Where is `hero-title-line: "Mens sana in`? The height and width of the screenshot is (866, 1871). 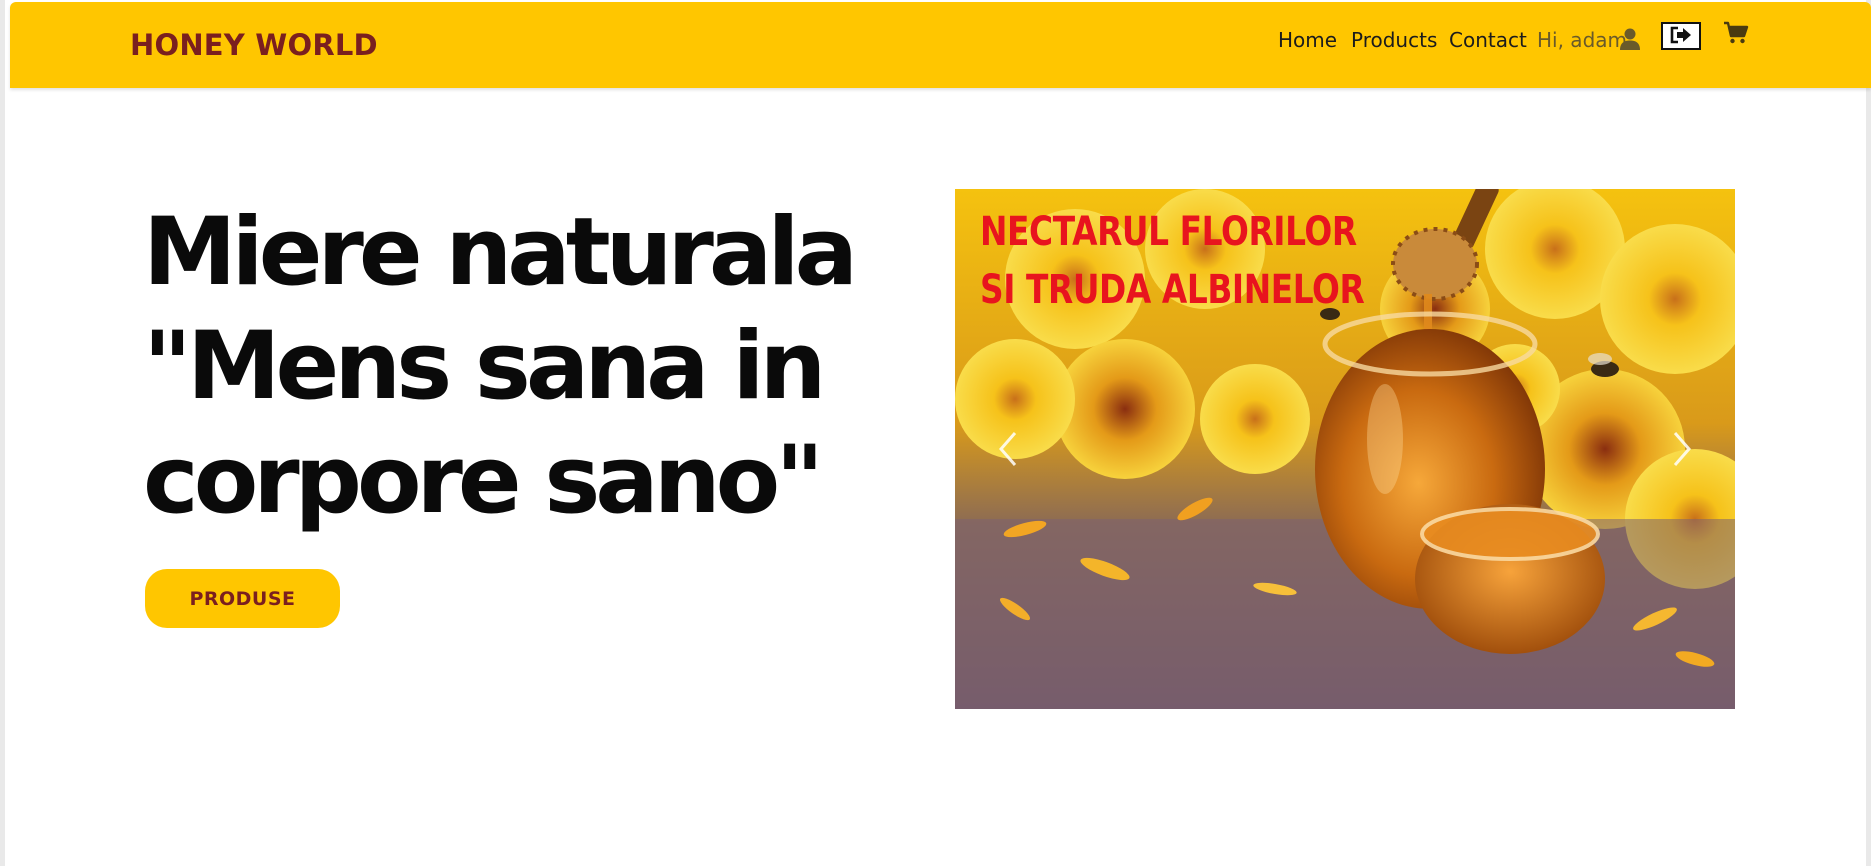 hero-title-line: "Mens sana in is located at coordinates (484, 366).